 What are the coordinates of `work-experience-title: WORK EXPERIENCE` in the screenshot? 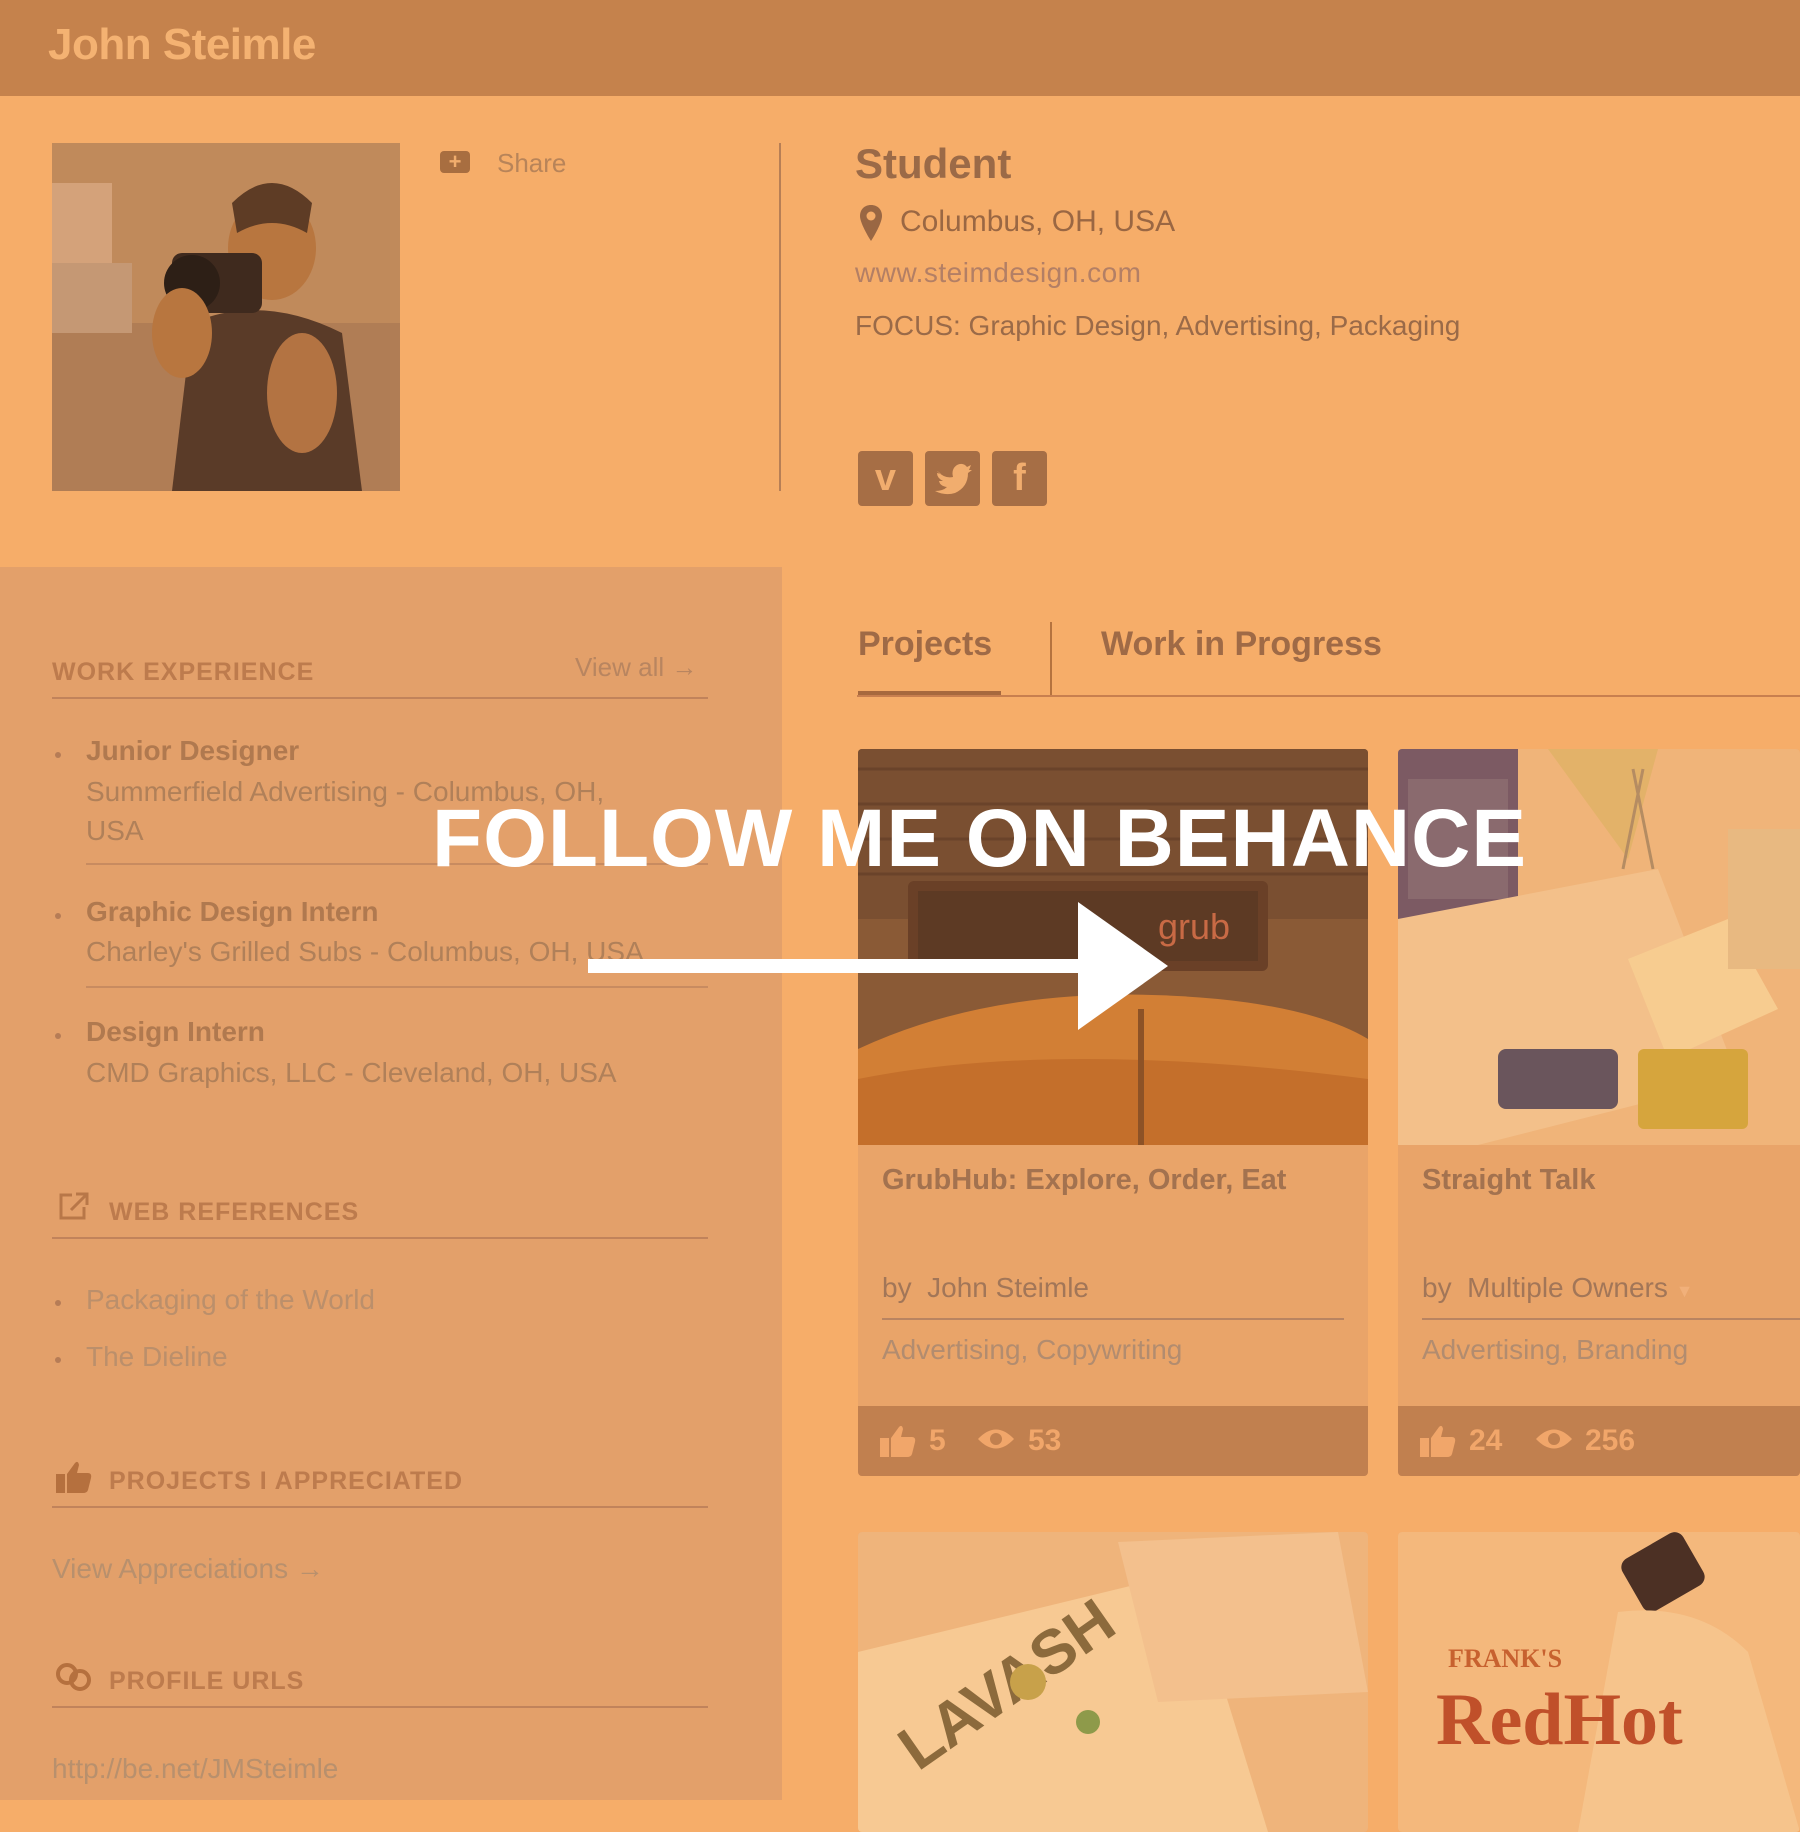 It's located at (183, 672).